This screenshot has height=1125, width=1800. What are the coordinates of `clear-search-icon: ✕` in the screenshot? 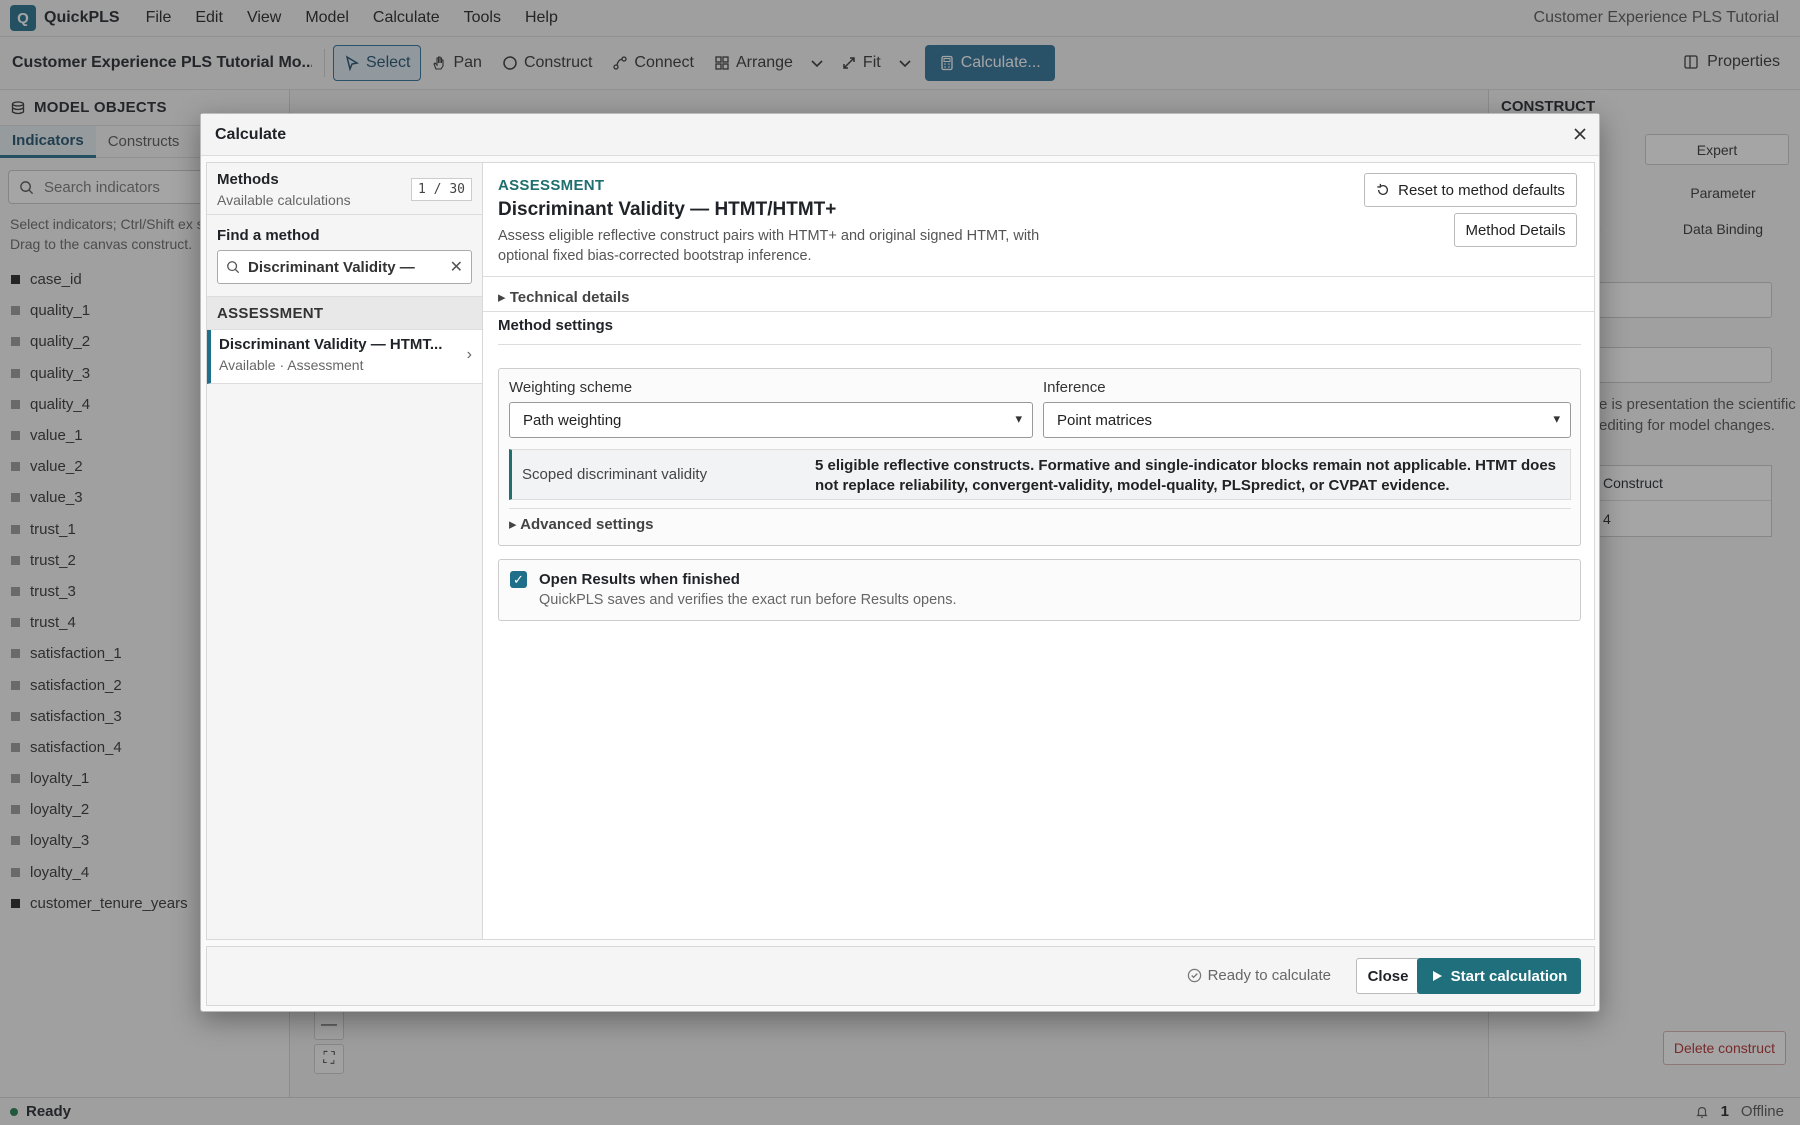 It's located at (456, 267).